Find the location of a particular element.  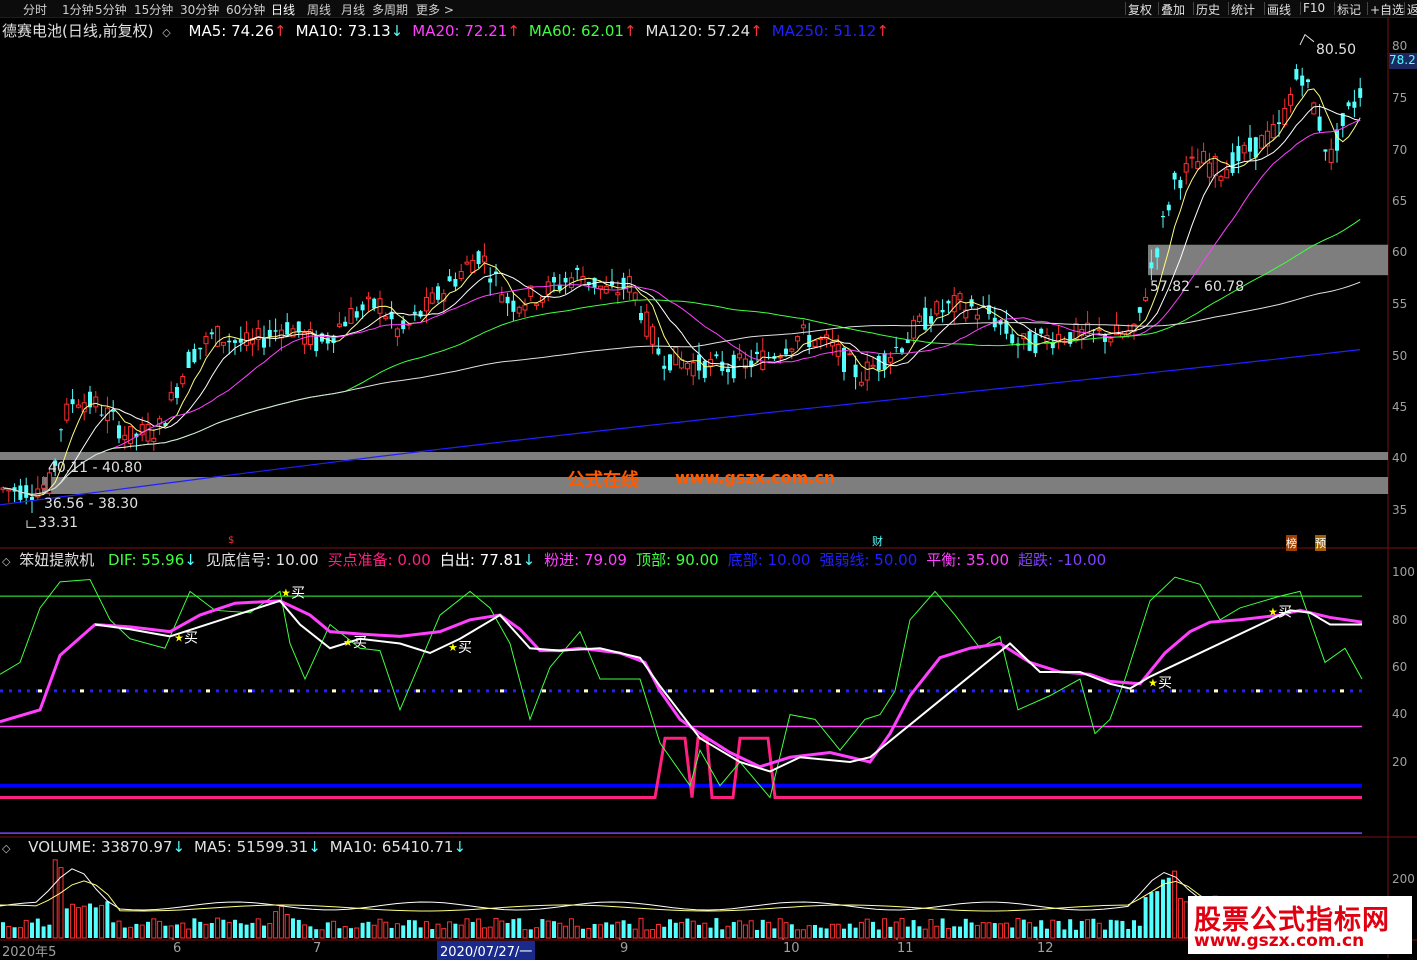

toolbar-button-2: 历史 is located at coordinates (1208, 9).